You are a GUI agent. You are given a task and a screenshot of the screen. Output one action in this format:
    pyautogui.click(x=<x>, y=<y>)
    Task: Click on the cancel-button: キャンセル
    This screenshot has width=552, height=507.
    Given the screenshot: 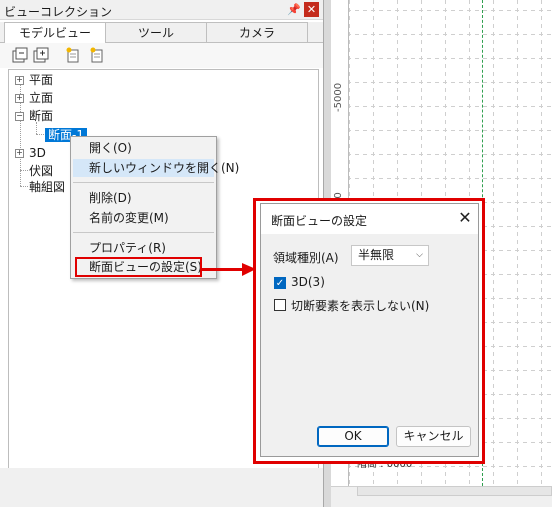 What is the action you would take?
    pyautogui.click(x=433, y=436)
    